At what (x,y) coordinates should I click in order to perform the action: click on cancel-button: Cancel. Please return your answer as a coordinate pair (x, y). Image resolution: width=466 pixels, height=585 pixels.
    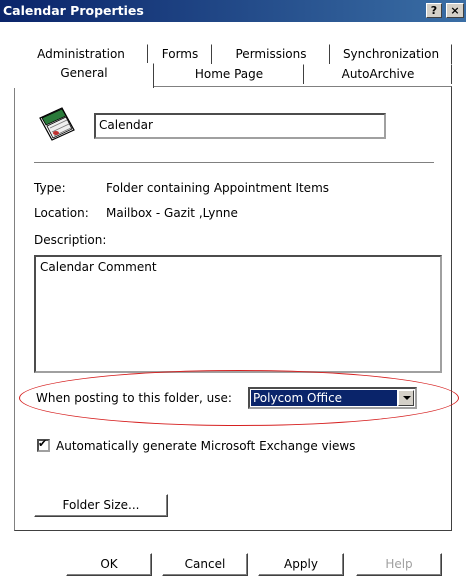
    Looking at the image, I should click on (205, 564).